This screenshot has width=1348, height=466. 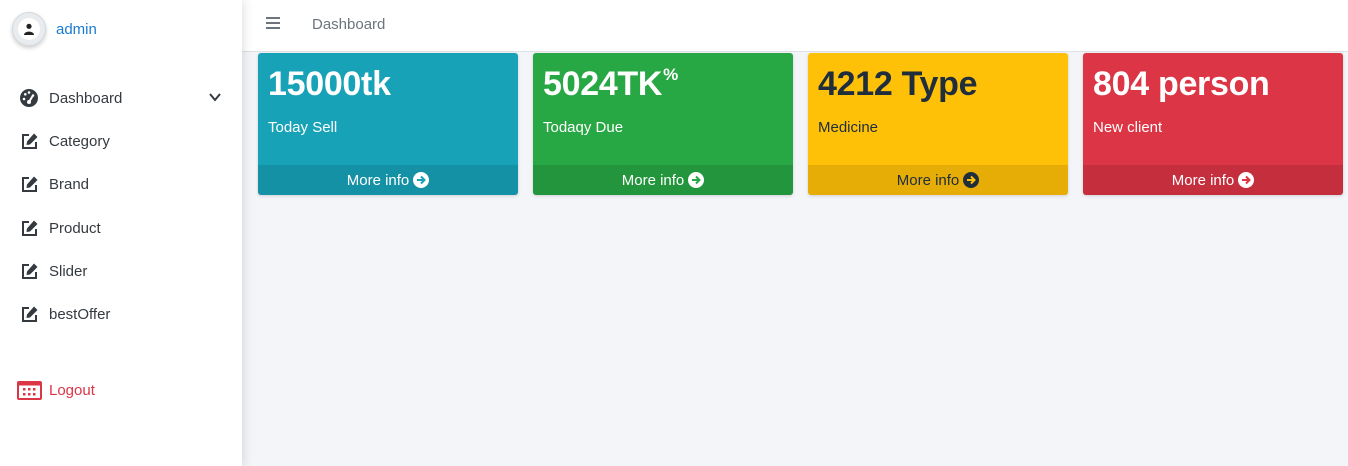 What do you see at coordinates (68, 271) in the screenshot?
I see `sidebar-item-label: Slider` at bounding box center [68, 271].